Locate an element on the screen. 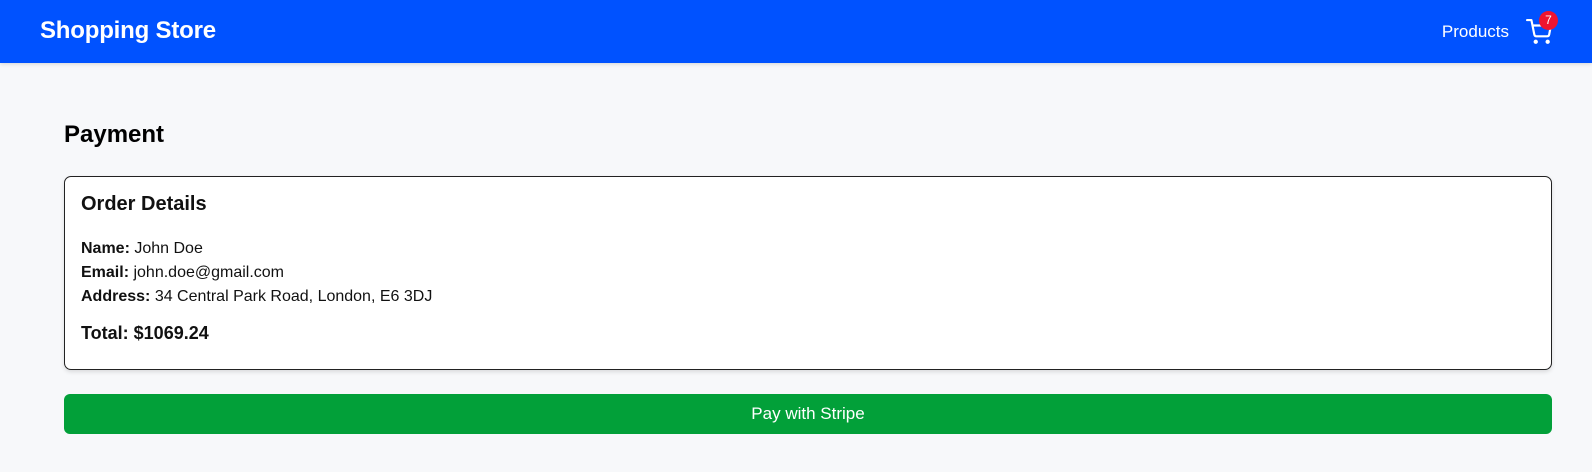 This screenshot has width=1592, height=472. name-row: Name: John Doe is located at coordinates (256, 249).